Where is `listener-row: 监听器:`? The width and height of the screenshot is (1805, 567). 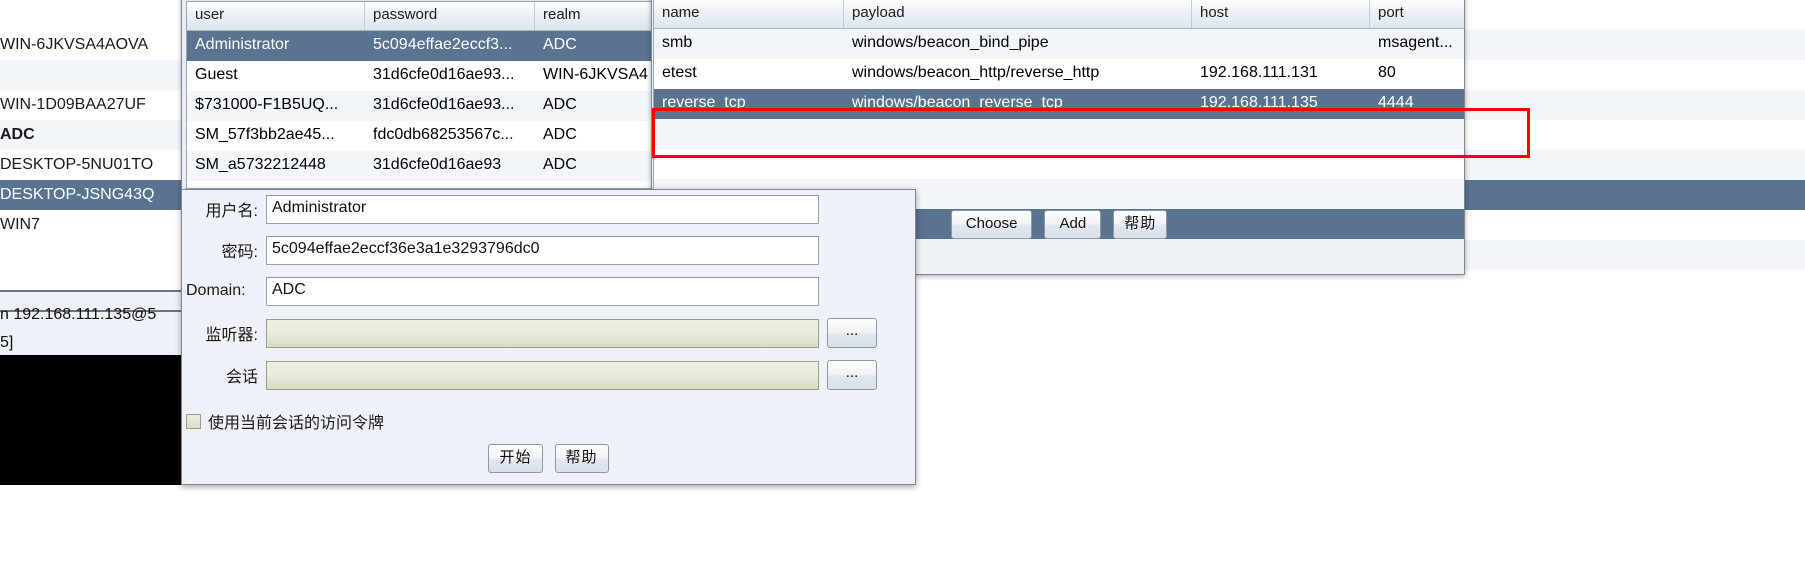
listener-row: 监听器: is located at coordinates (551, 333).